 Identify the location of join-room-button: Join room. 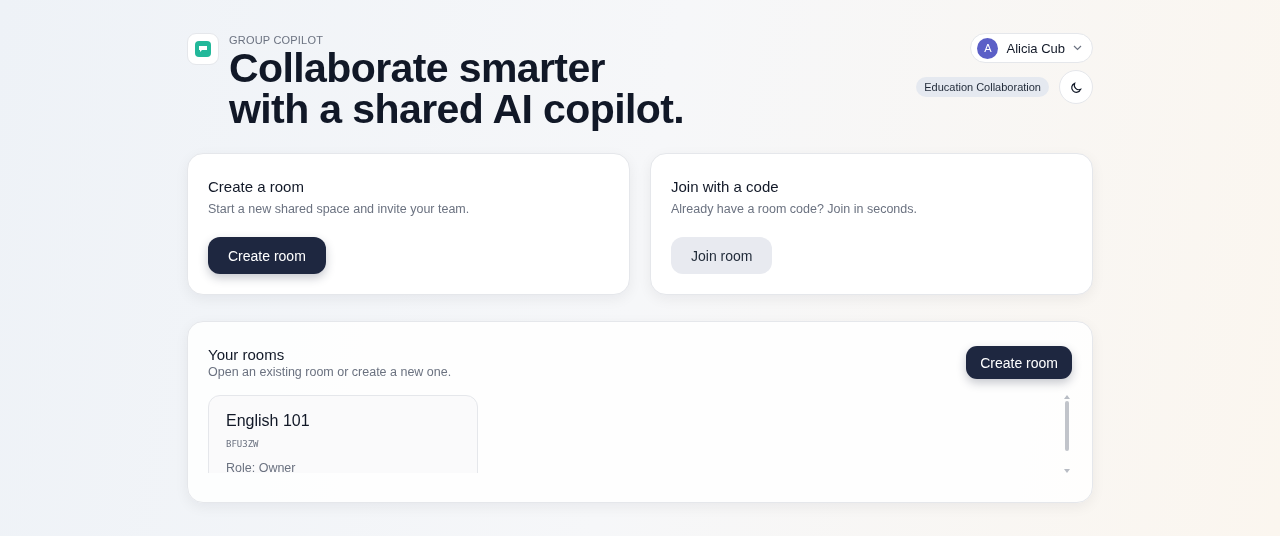
(722, 255).